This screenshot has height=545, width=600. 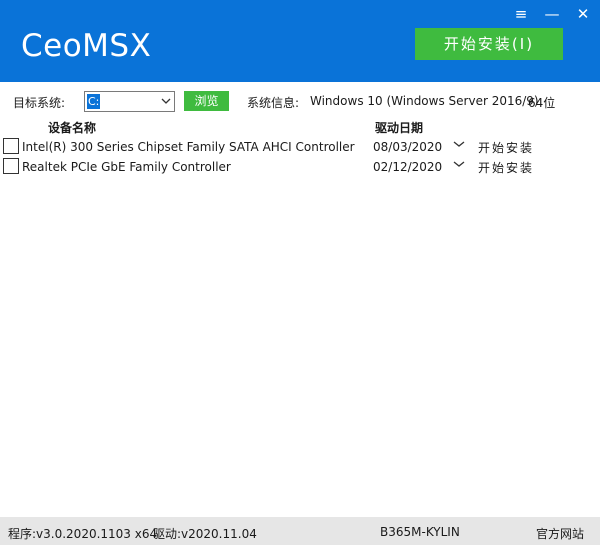 What do you see at coordinates (420, 532) in the screenshot?
I see `board-model: B365M-KYLIN` at bounding box center [420, 532].